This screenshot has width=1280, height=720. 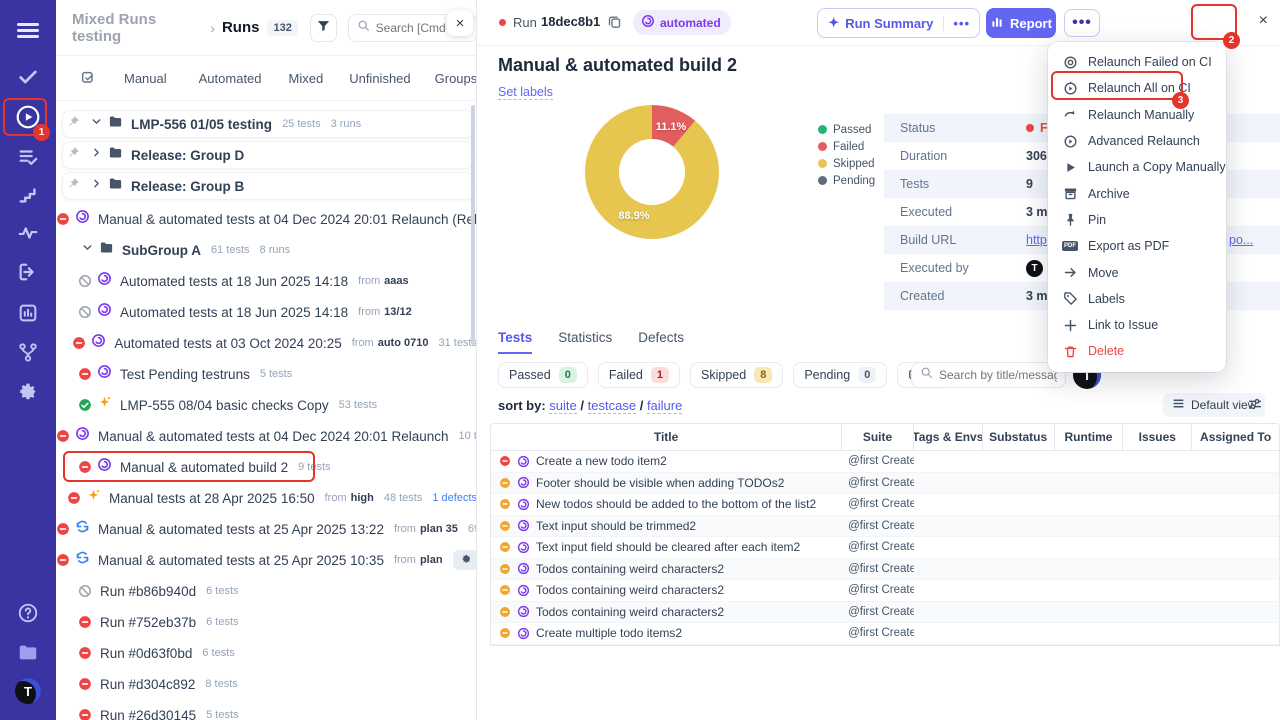 What do you see at coordinates (28, 272) in the screenshot?
I see `exit-icon` at bounding box center [28, 272].